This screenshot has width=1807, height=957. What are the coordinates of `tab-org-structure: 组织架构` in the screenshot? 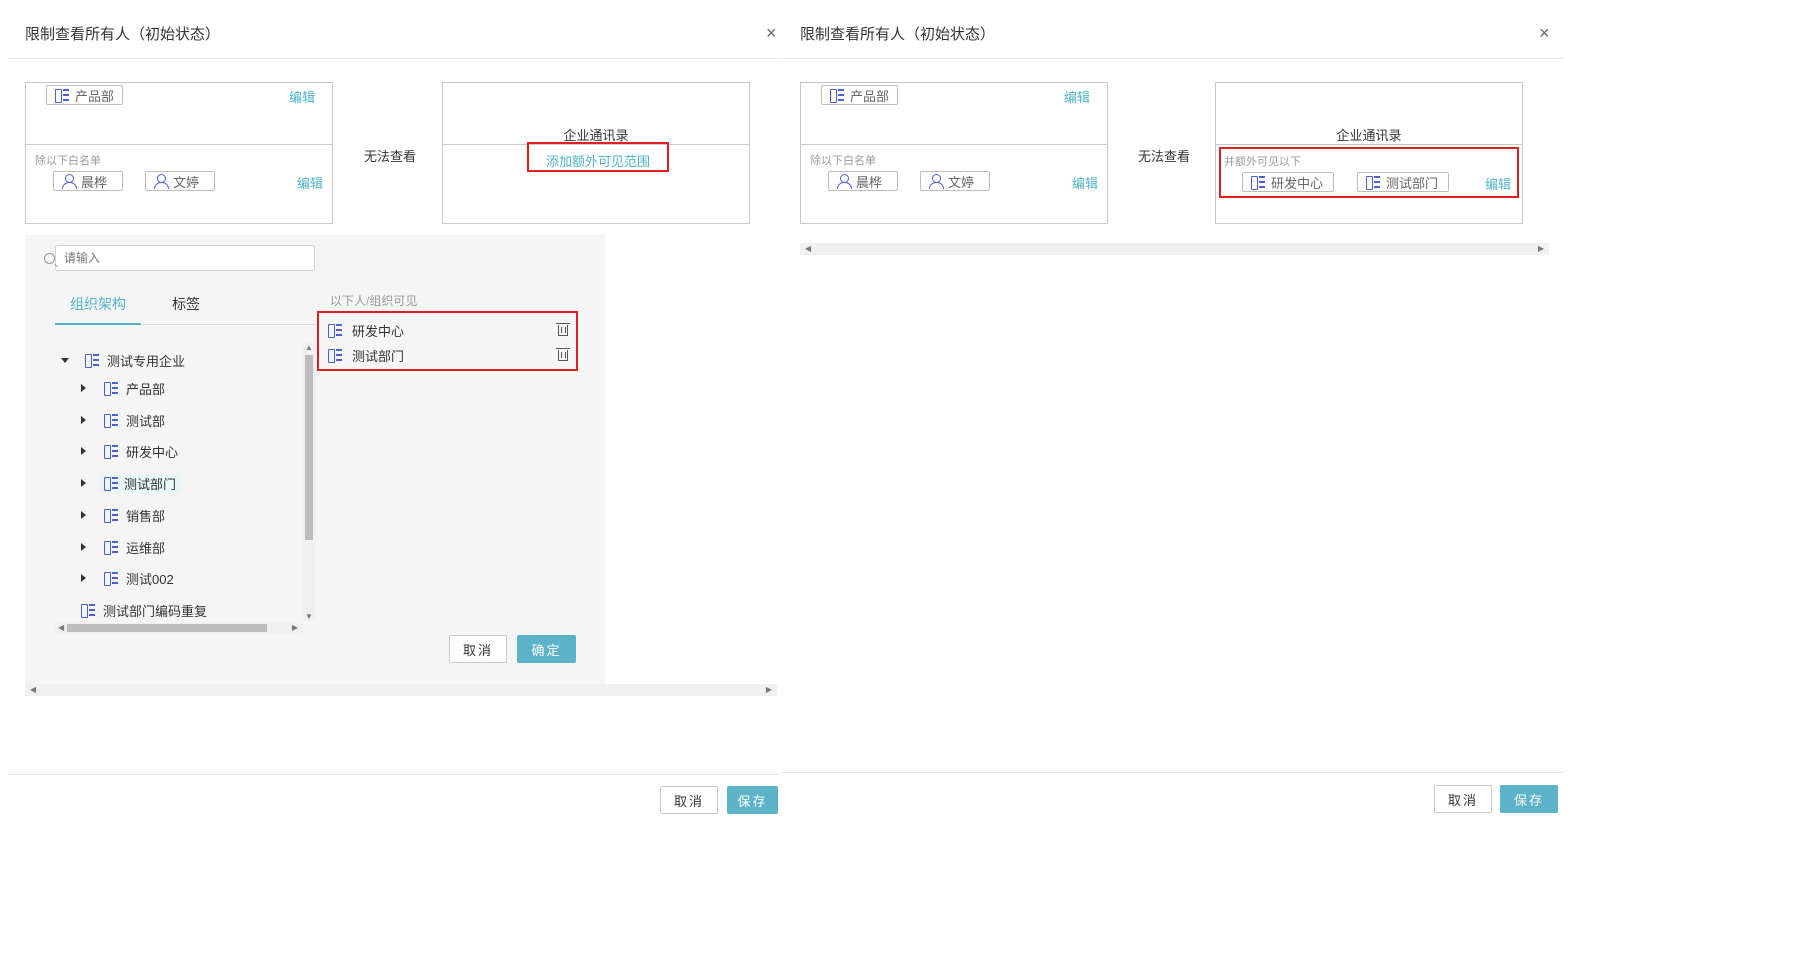 It's located at (98, 304).